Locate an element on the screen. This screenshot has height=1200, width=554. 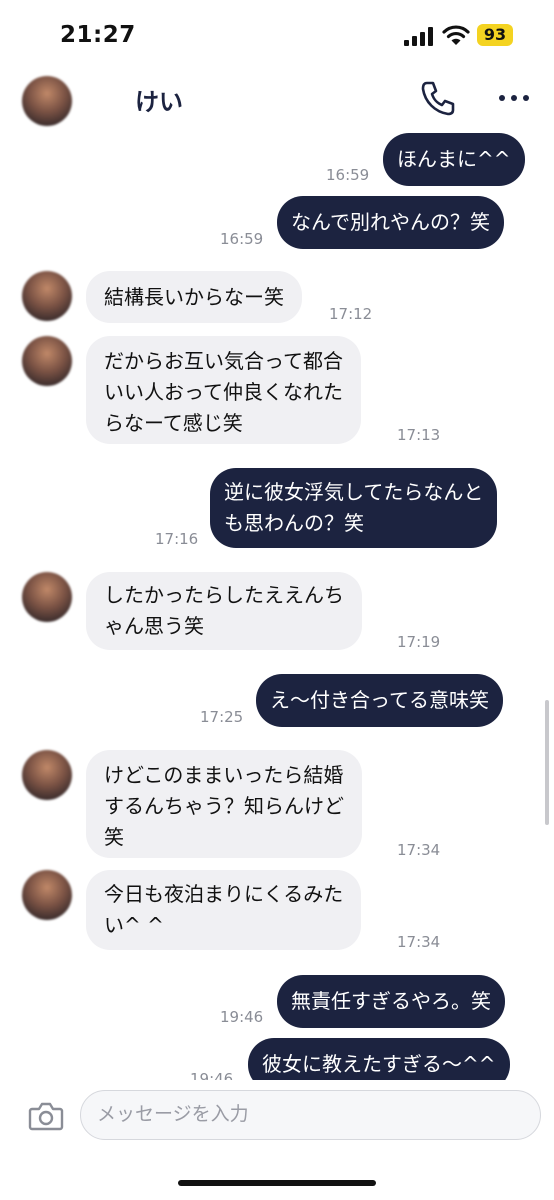
more-horizontal-icon is located at coordinates (514, 98).